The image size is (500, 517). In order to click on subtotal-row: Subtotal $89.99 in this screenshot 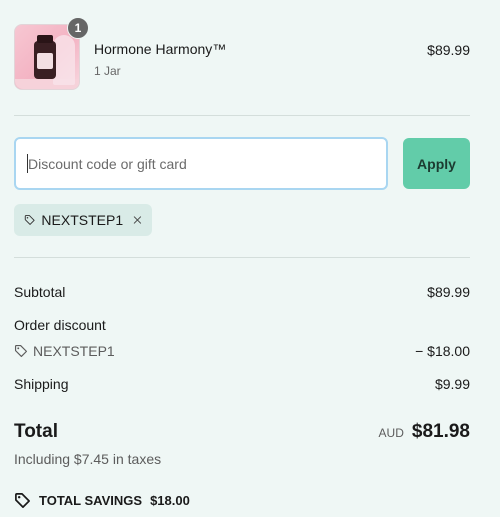, I will do `click(242, 292)`.